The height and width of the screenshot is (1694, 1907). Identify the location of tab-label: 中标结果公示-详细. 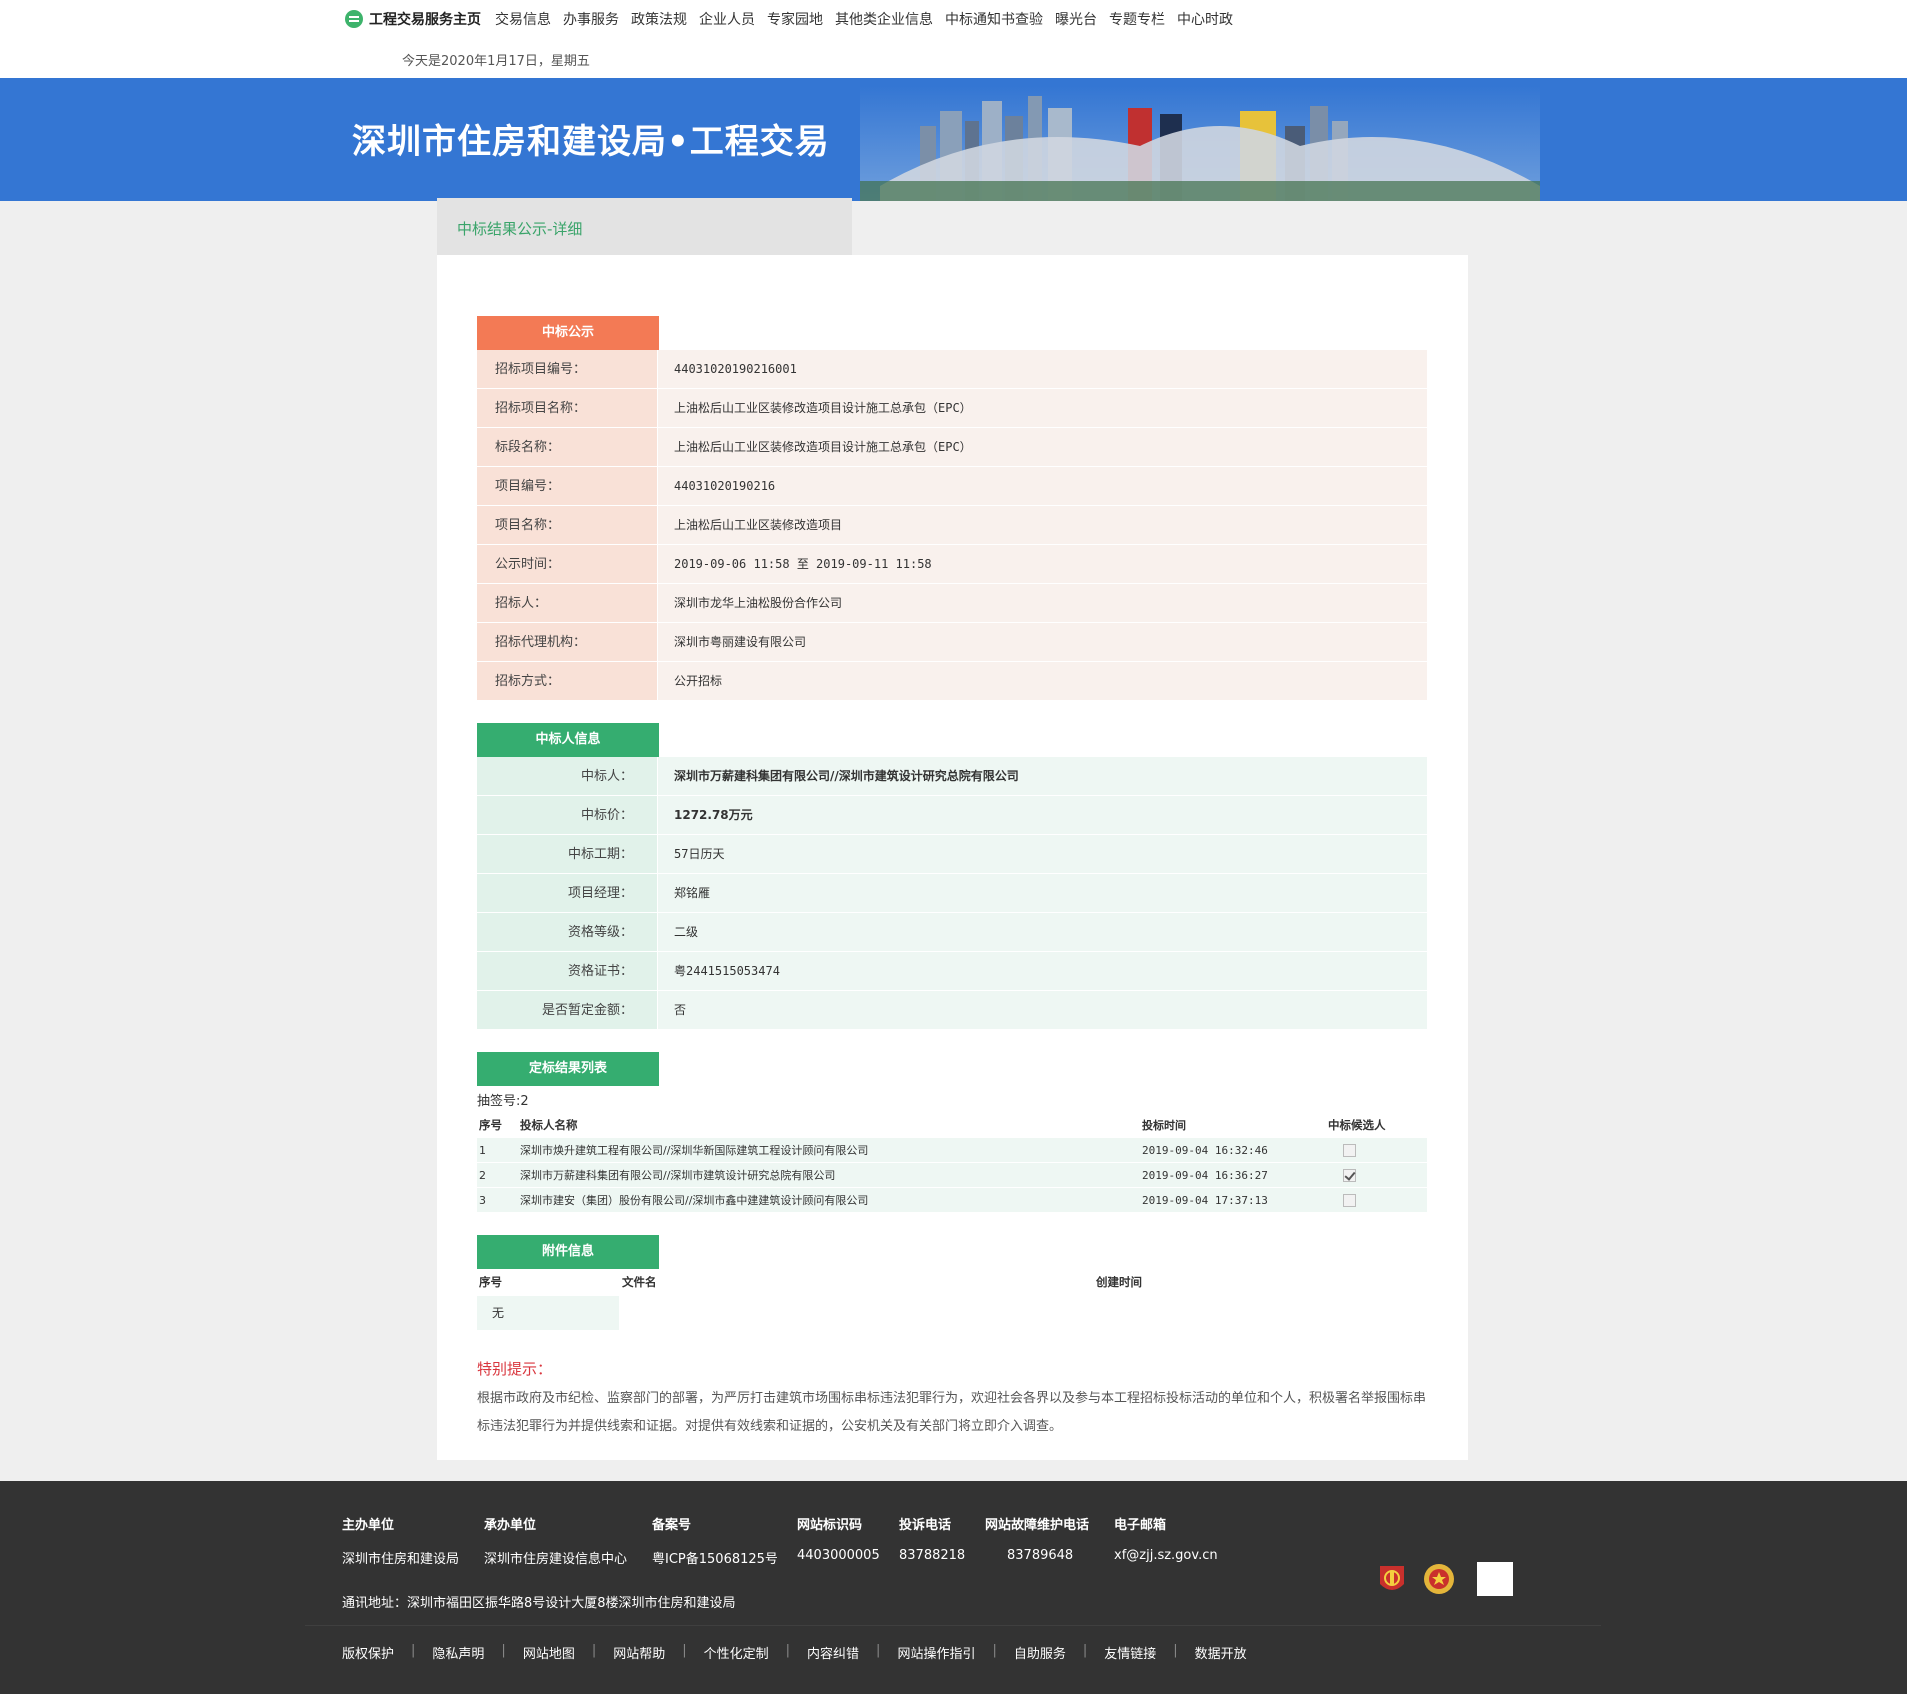
(520, 229).